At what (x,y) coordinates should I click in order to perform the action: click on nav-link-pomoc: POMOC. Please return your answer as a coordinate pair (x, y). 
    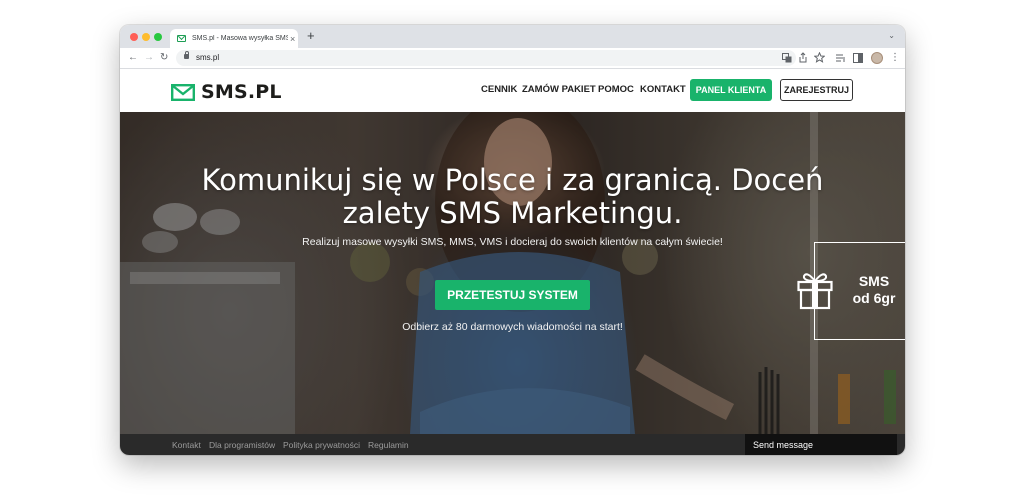
    Looking at the image, I should click on (616, 89).